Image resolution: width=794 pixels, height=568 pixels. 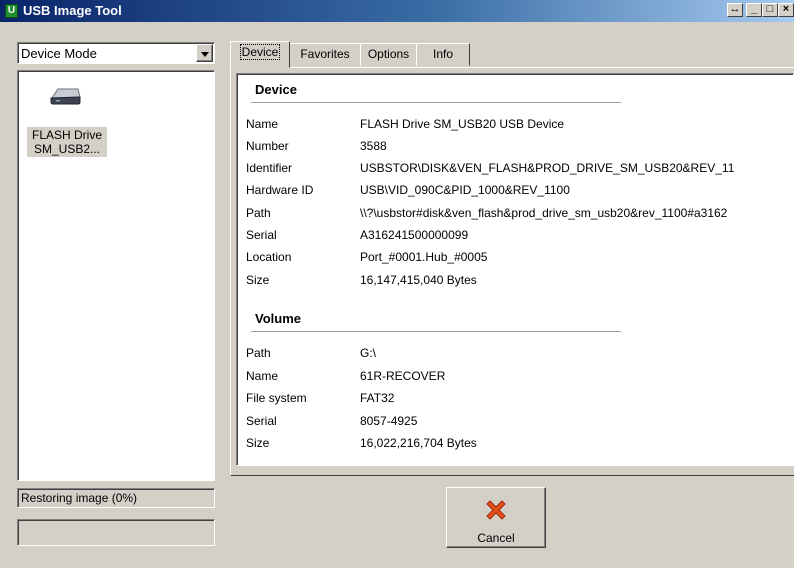 I want to click on volume-row-label: Size, so click(x=258, y=443).